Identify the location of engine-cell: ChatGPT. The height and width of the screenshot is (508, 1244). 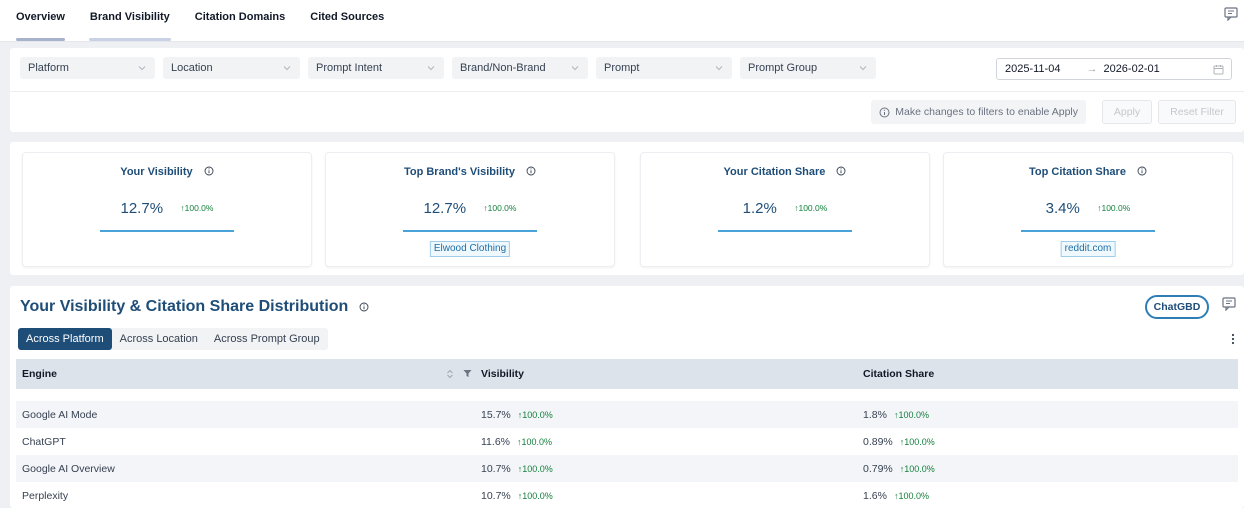
(44, 441).